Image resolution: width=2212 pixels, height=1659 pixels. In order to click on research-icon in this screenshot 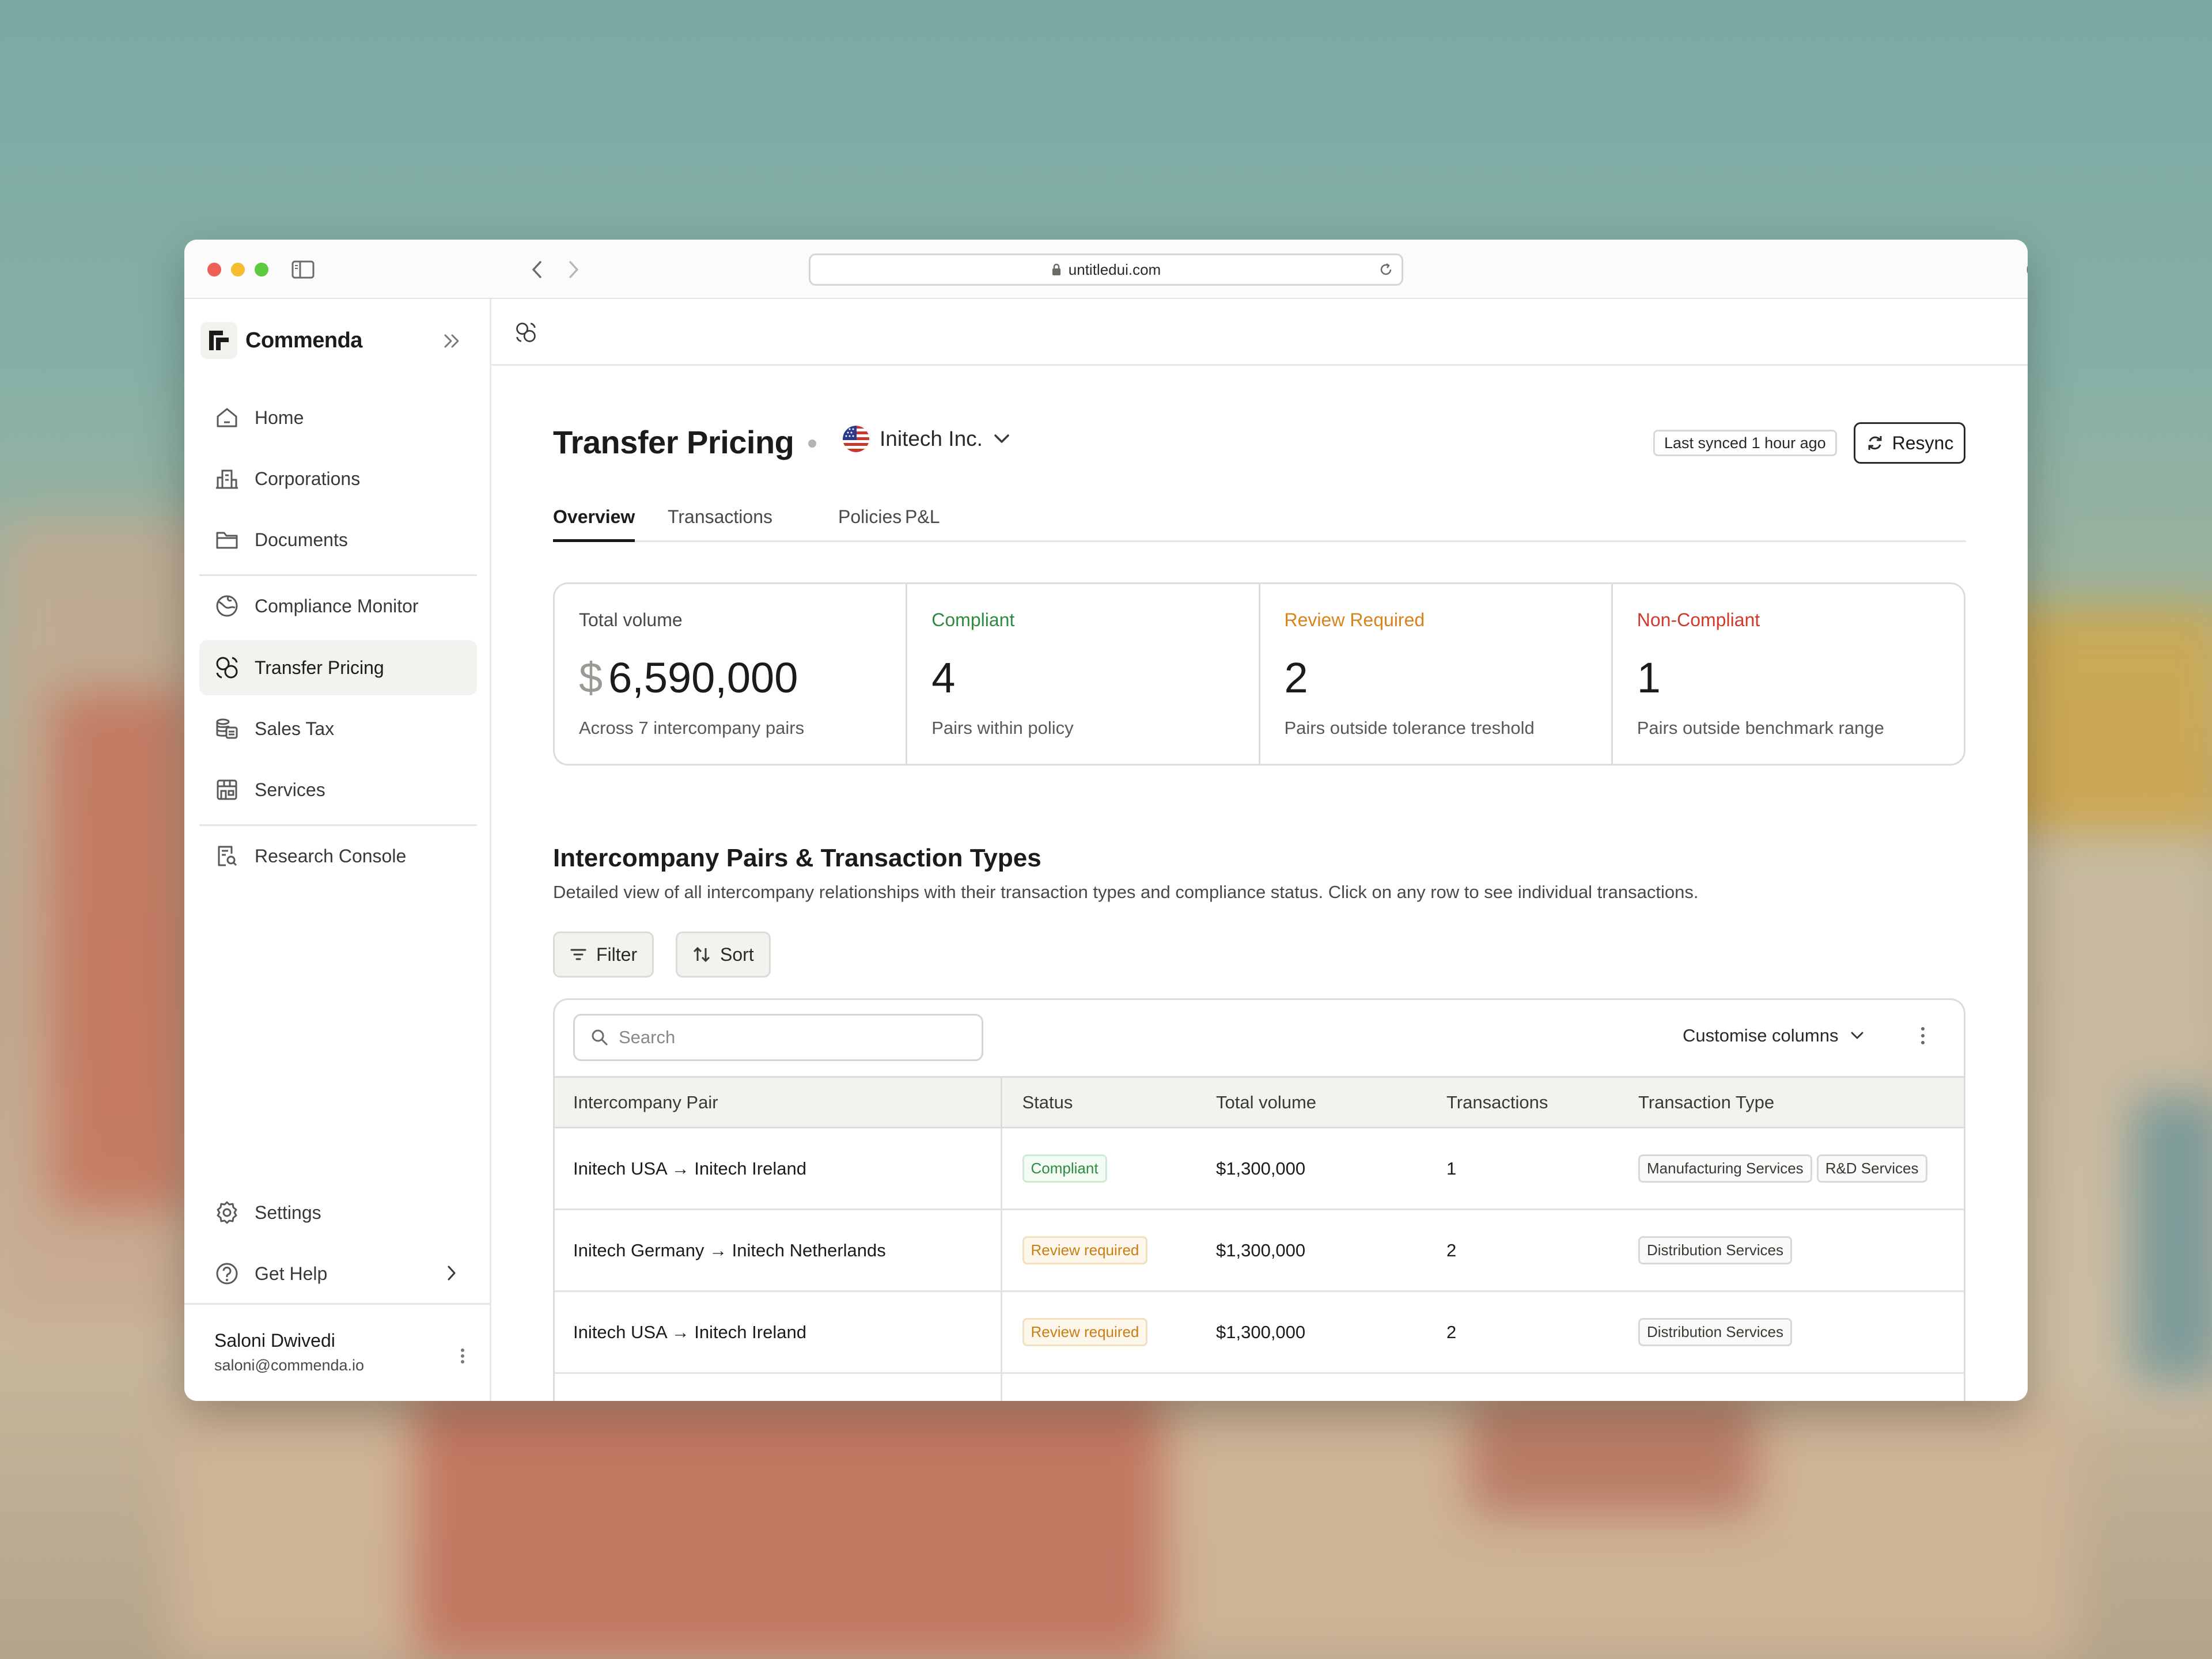, I will do `click(227, 856)`.